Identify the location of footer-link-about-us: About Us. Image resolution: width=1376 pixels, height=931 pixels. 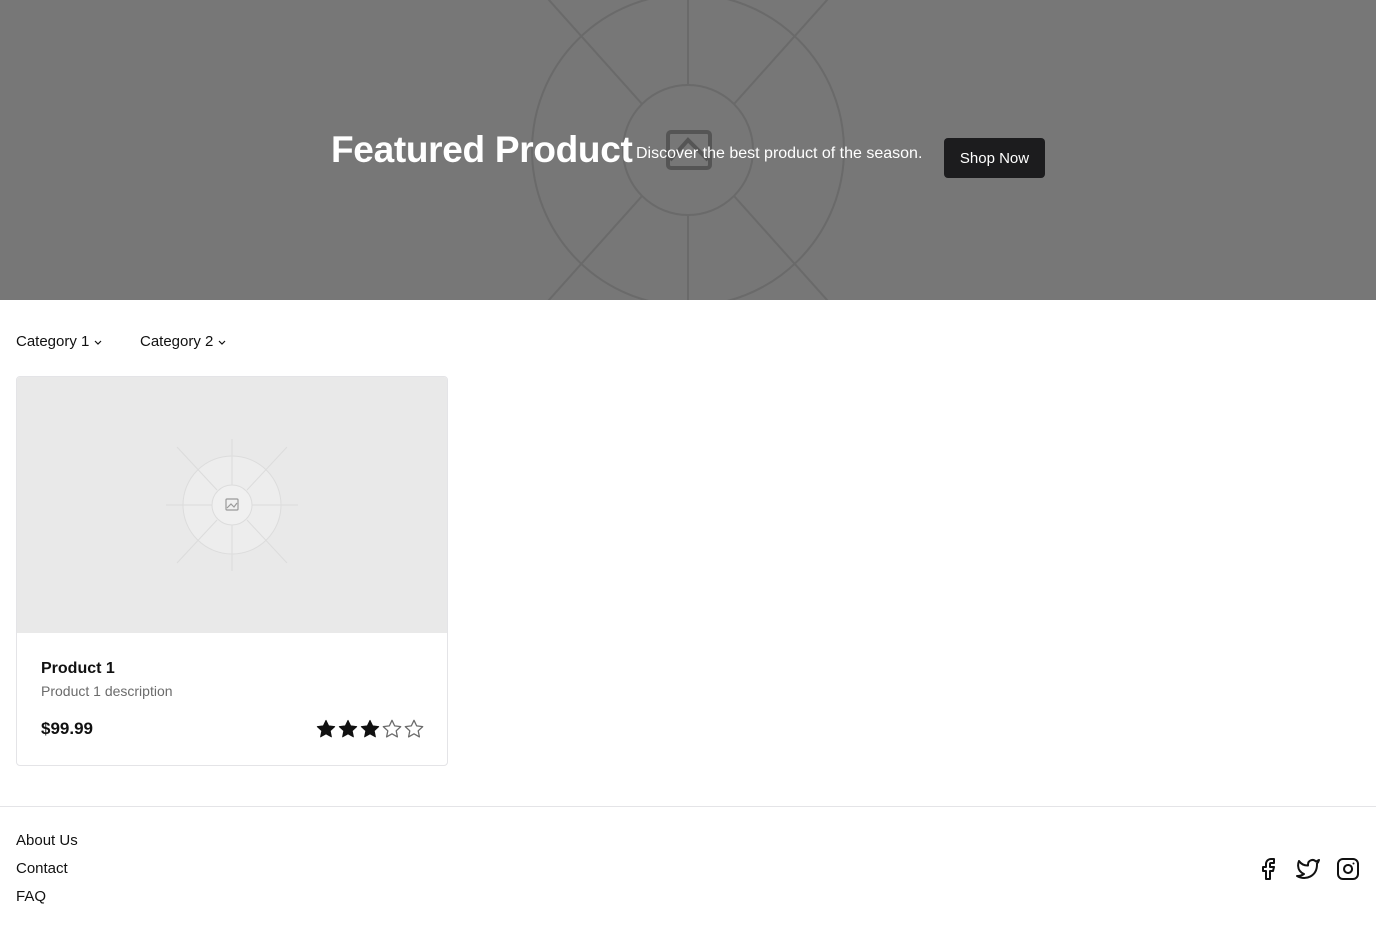
(47, 840).